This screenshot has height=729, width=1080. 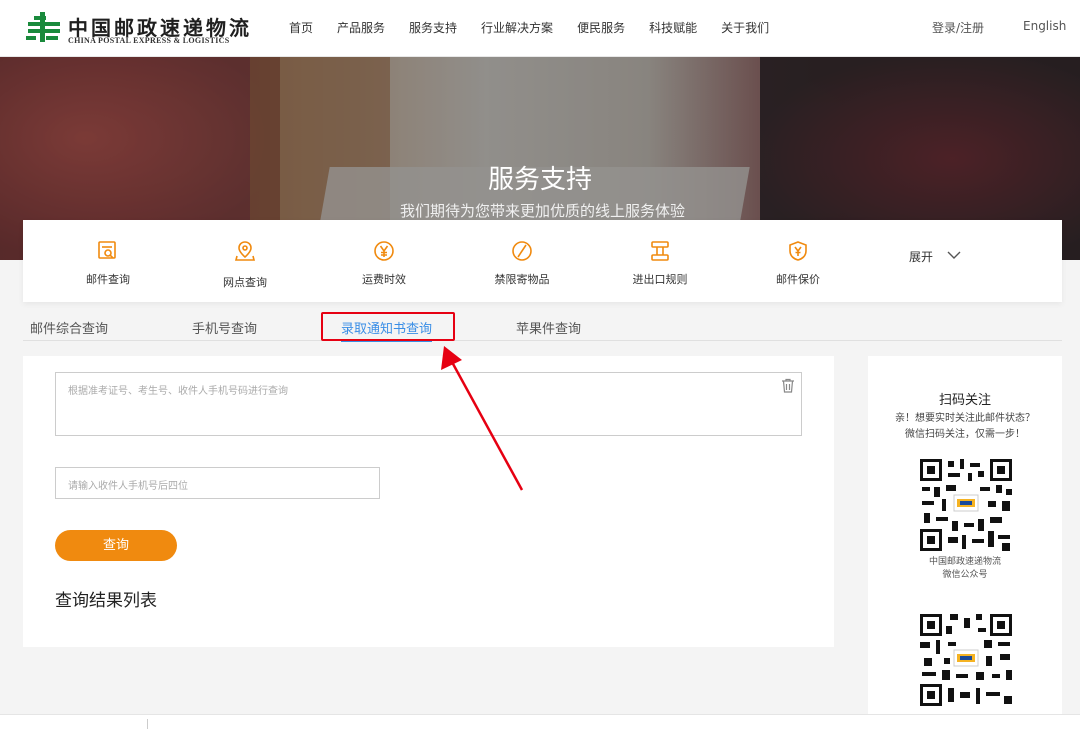 I want to click on banner-subtitle: 我们期待为您带来更加优质的线上服务体验, so click(x=542, y=211).